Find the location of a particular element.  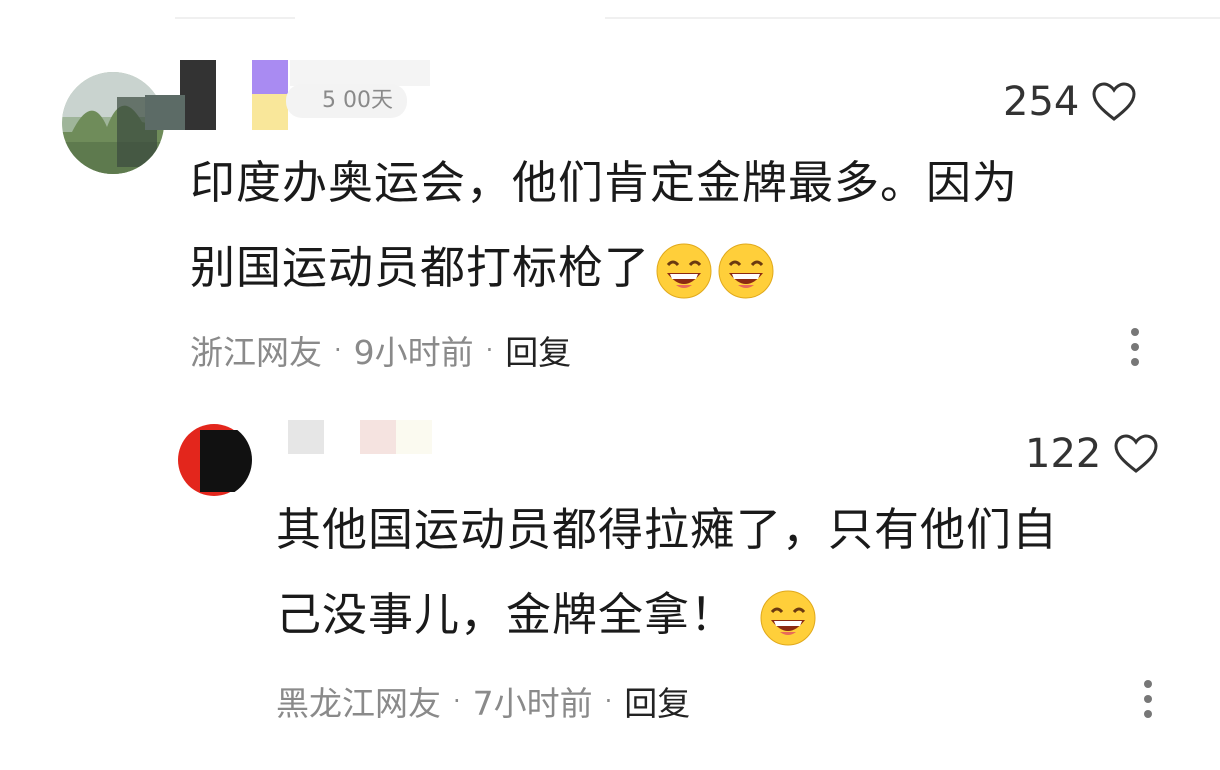

timestamp: 9小时前 is located at coordinates (413, 352).